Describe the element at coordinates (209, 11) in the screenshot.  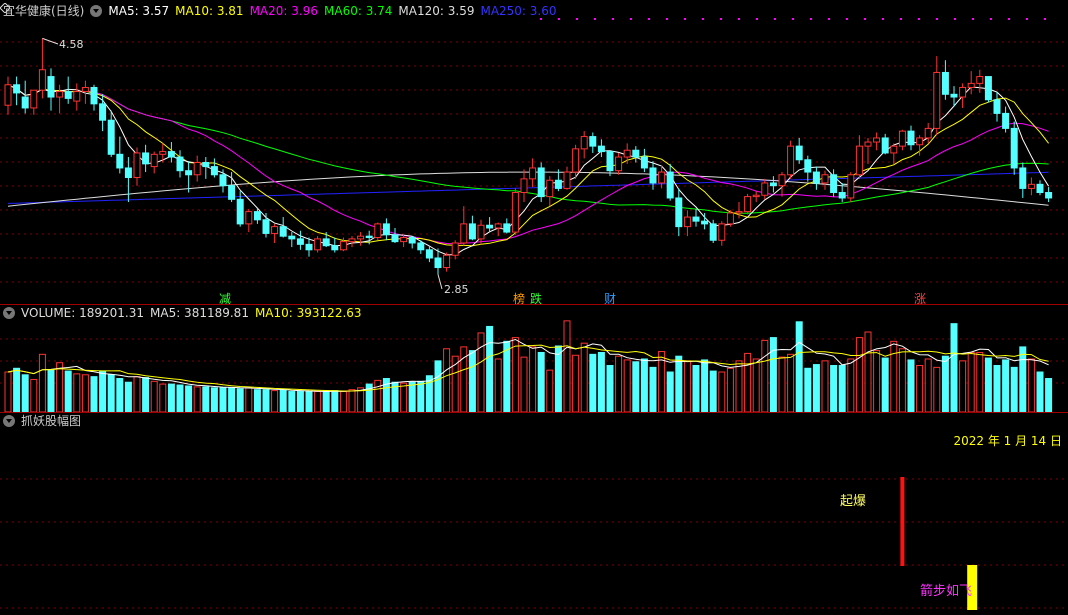
I see `ma10-label: MA10: 3.81` at that location.